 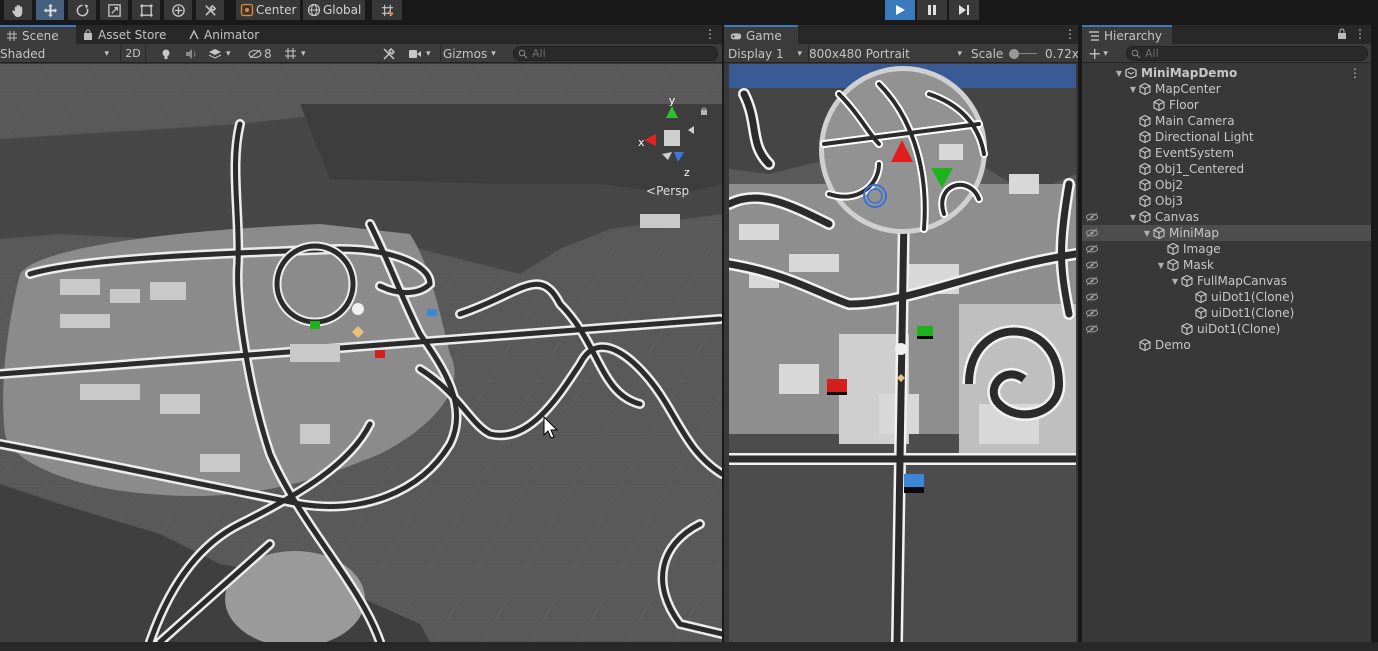 I want to click on game-menu-icon: ⋮, so click(x=1070, y=34).